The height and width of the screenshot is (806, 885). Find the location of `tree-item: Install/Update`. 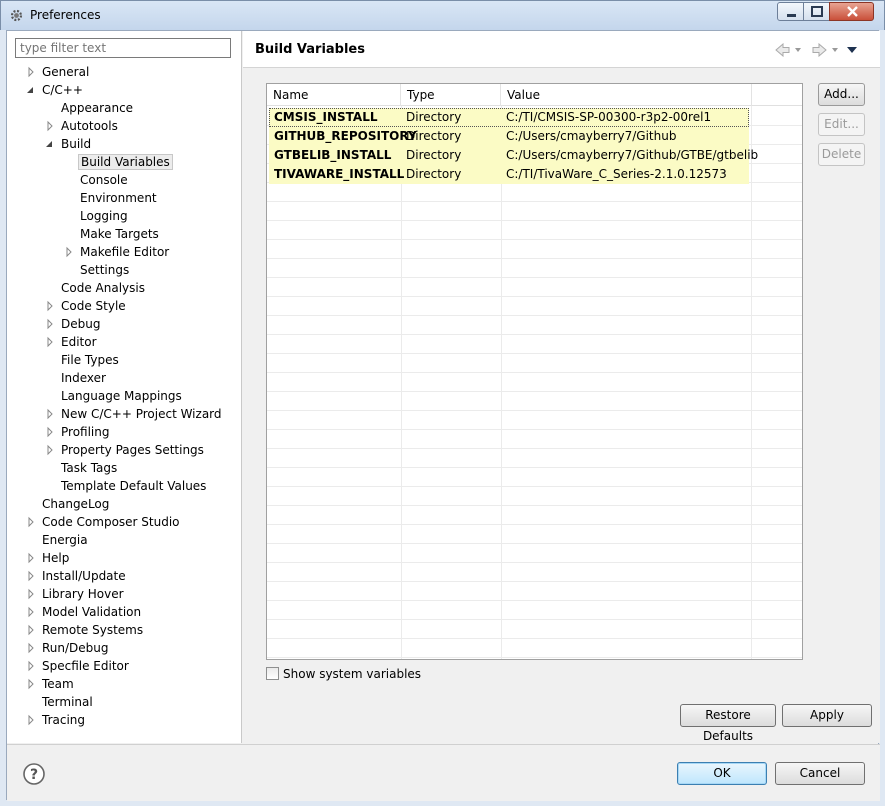

tree-item: Install/Update is located at coordinates (78, 576).